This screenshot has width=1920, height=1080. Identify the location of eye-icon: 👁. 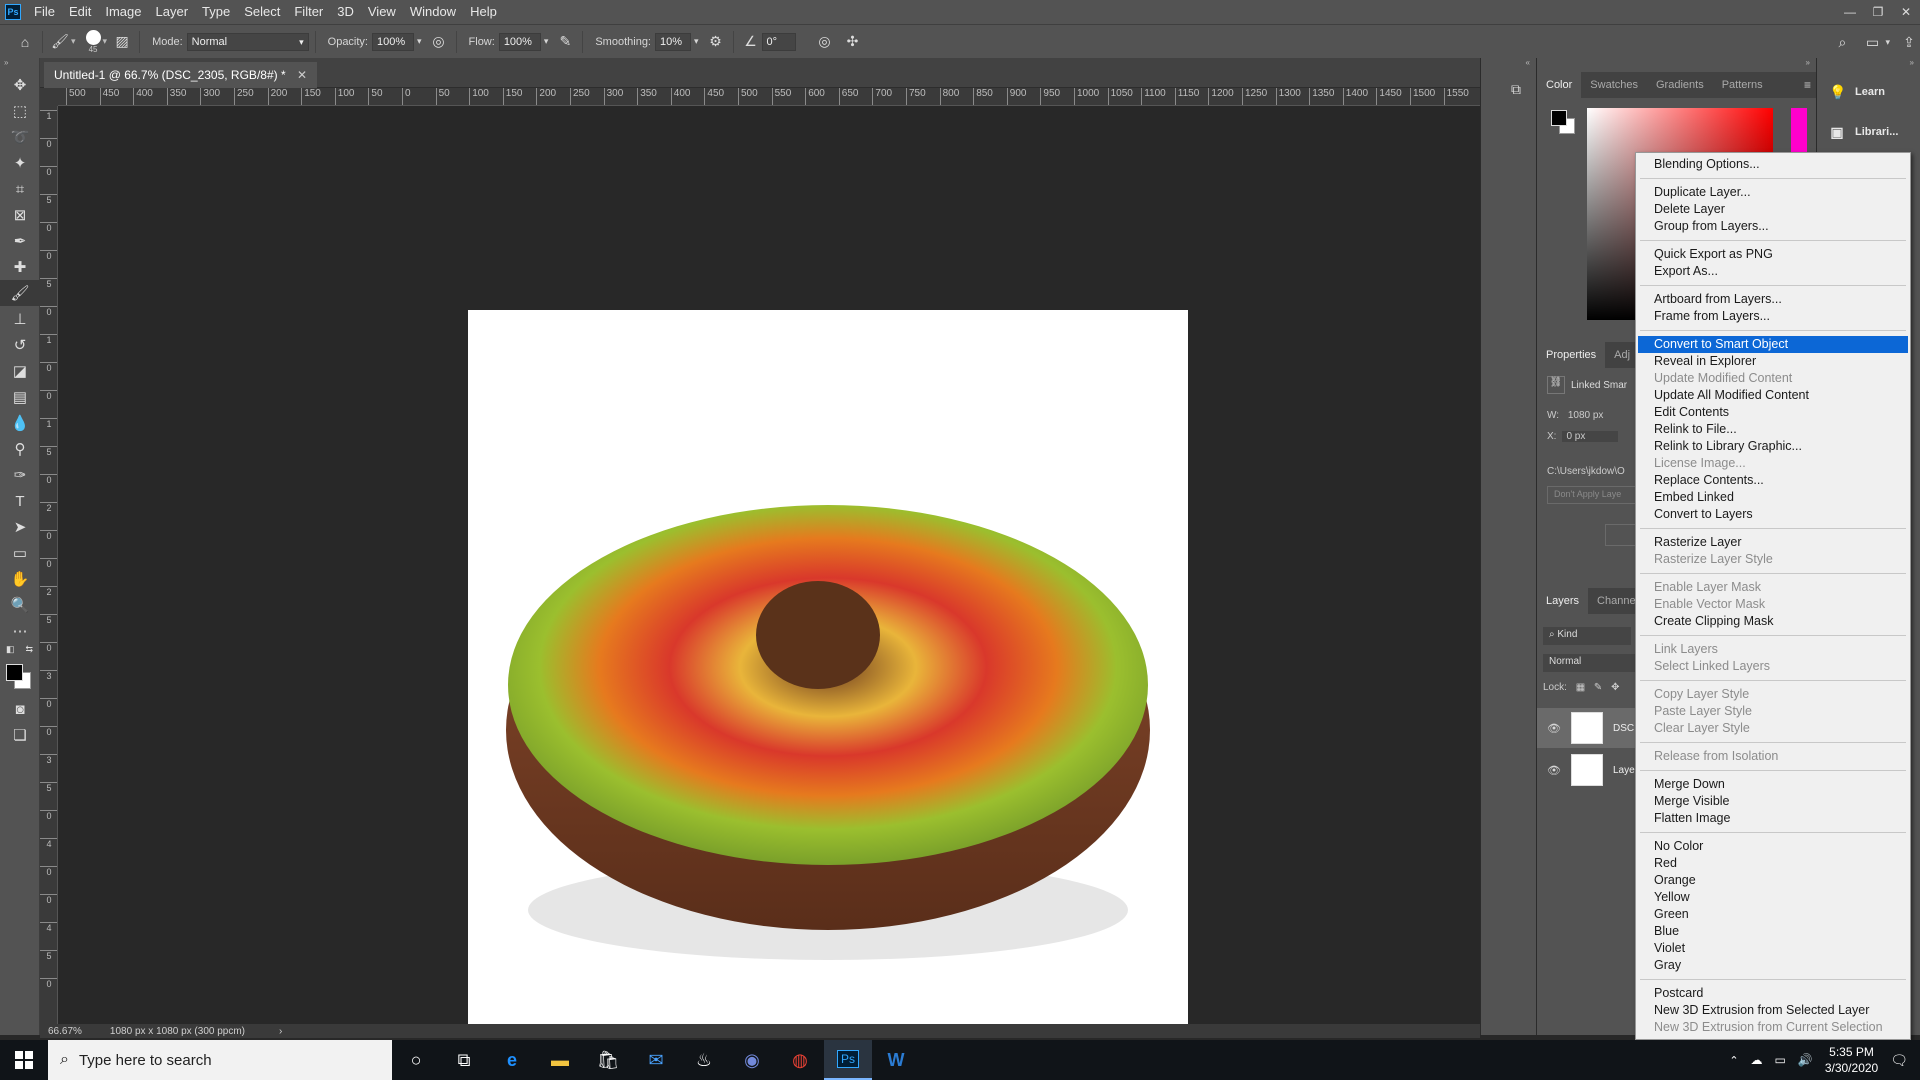
(1554, 770).